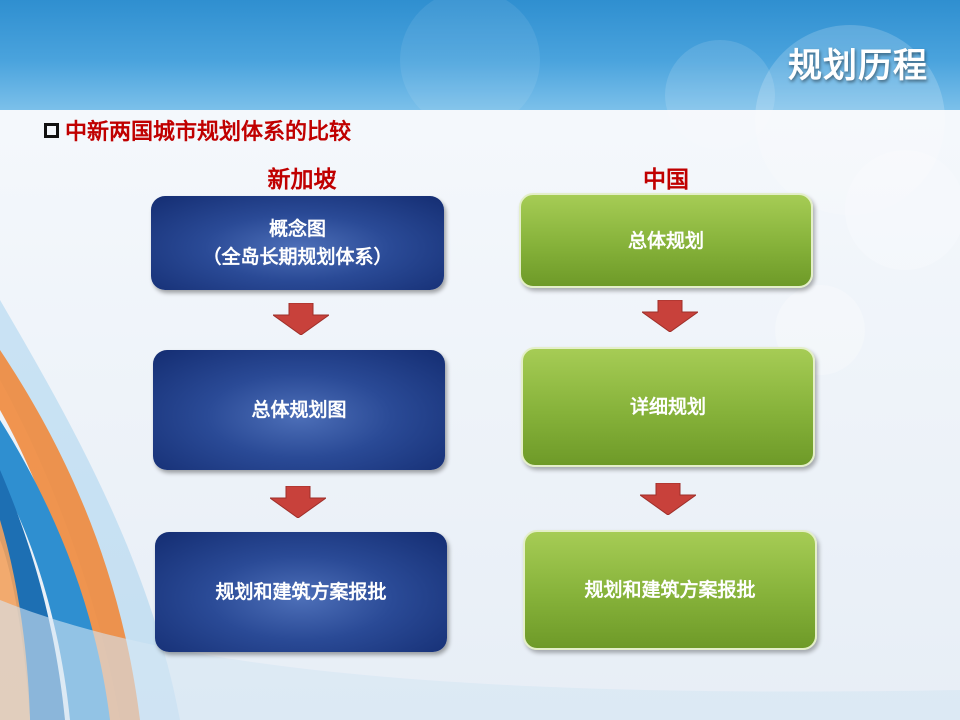  I want to click on china-step-2-label: 详细规划, so click(667, 407).